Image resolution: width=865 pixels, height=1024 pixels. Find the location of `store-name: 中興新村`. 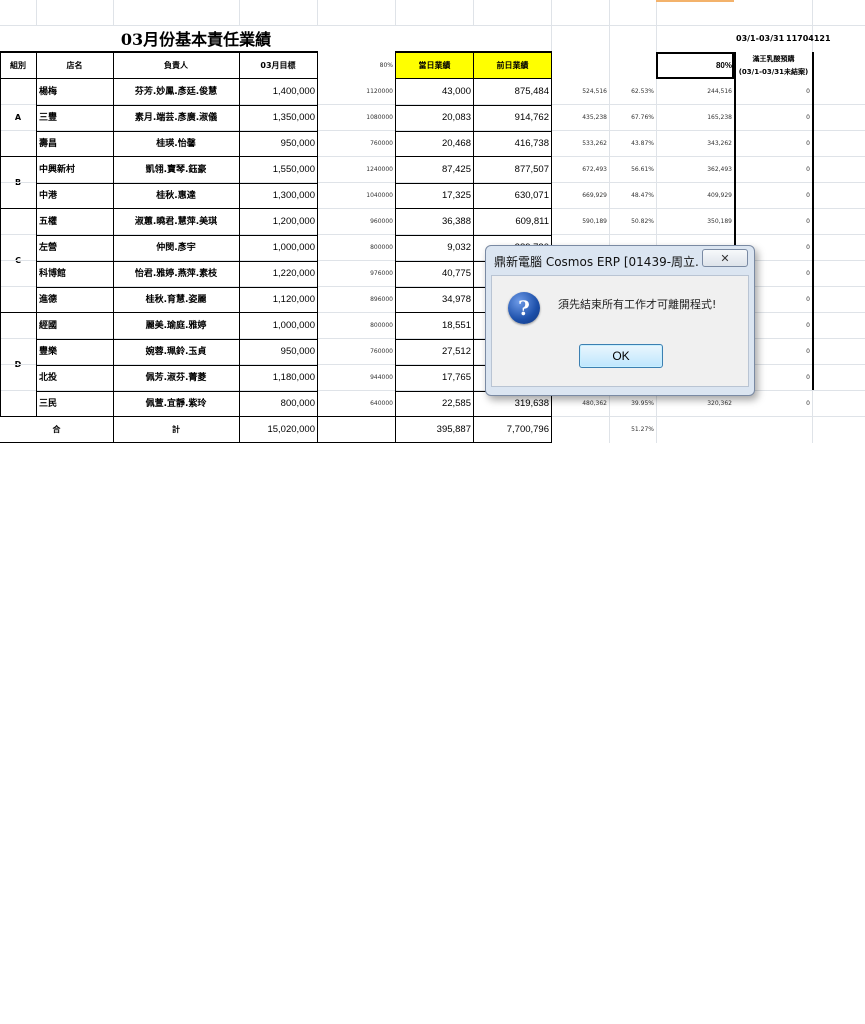

store-name: 中興新村 is located at coordinates (57, 169).